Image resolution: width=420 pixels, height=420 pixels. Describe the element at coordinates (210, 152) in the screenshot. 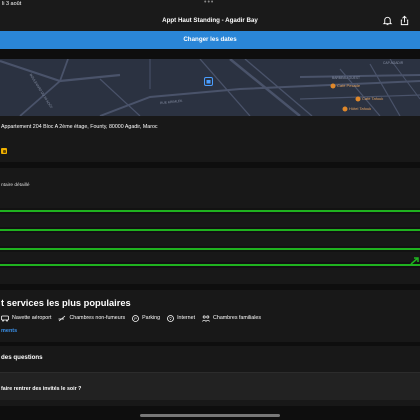

I see `rating-section` at that location.